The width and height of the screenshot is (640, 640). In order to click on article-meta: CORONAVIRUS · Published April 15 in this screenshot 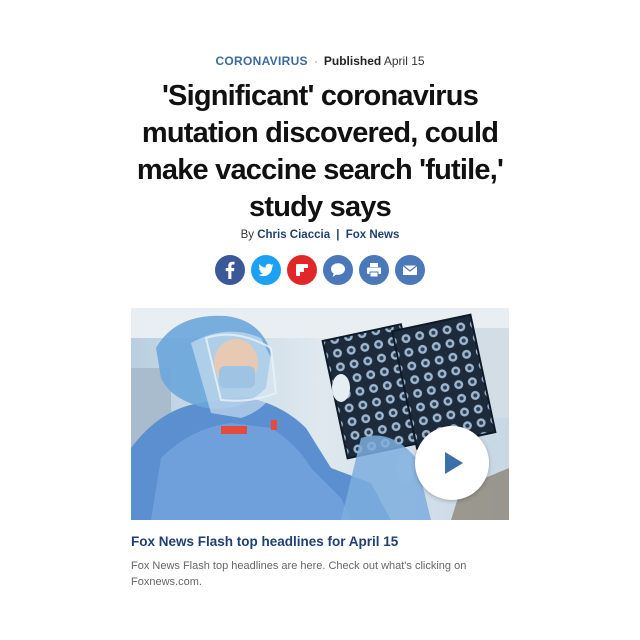, I will do `click(320, 61)`.